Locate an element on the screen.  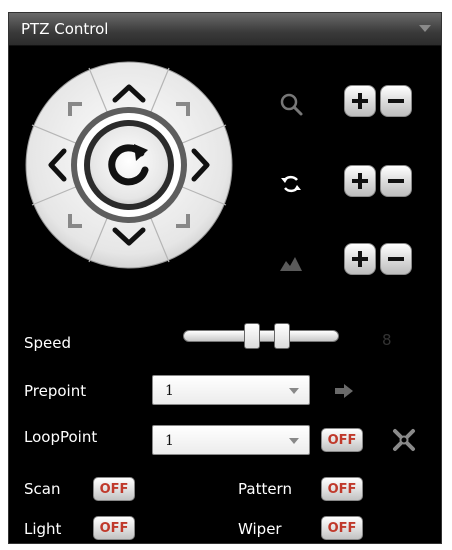
magnifier-icon is located at coordinates (291, 104).